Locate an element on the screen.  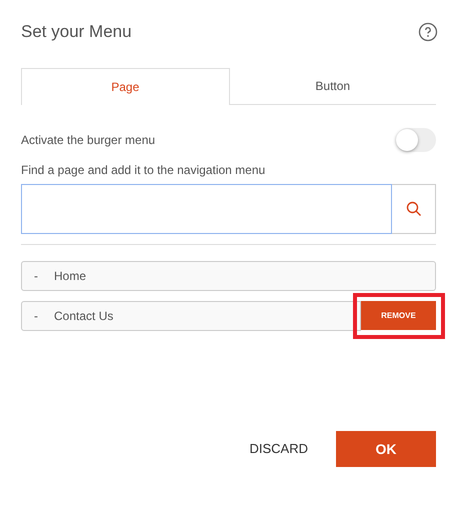
search-field is located at coordinates (206, 209).